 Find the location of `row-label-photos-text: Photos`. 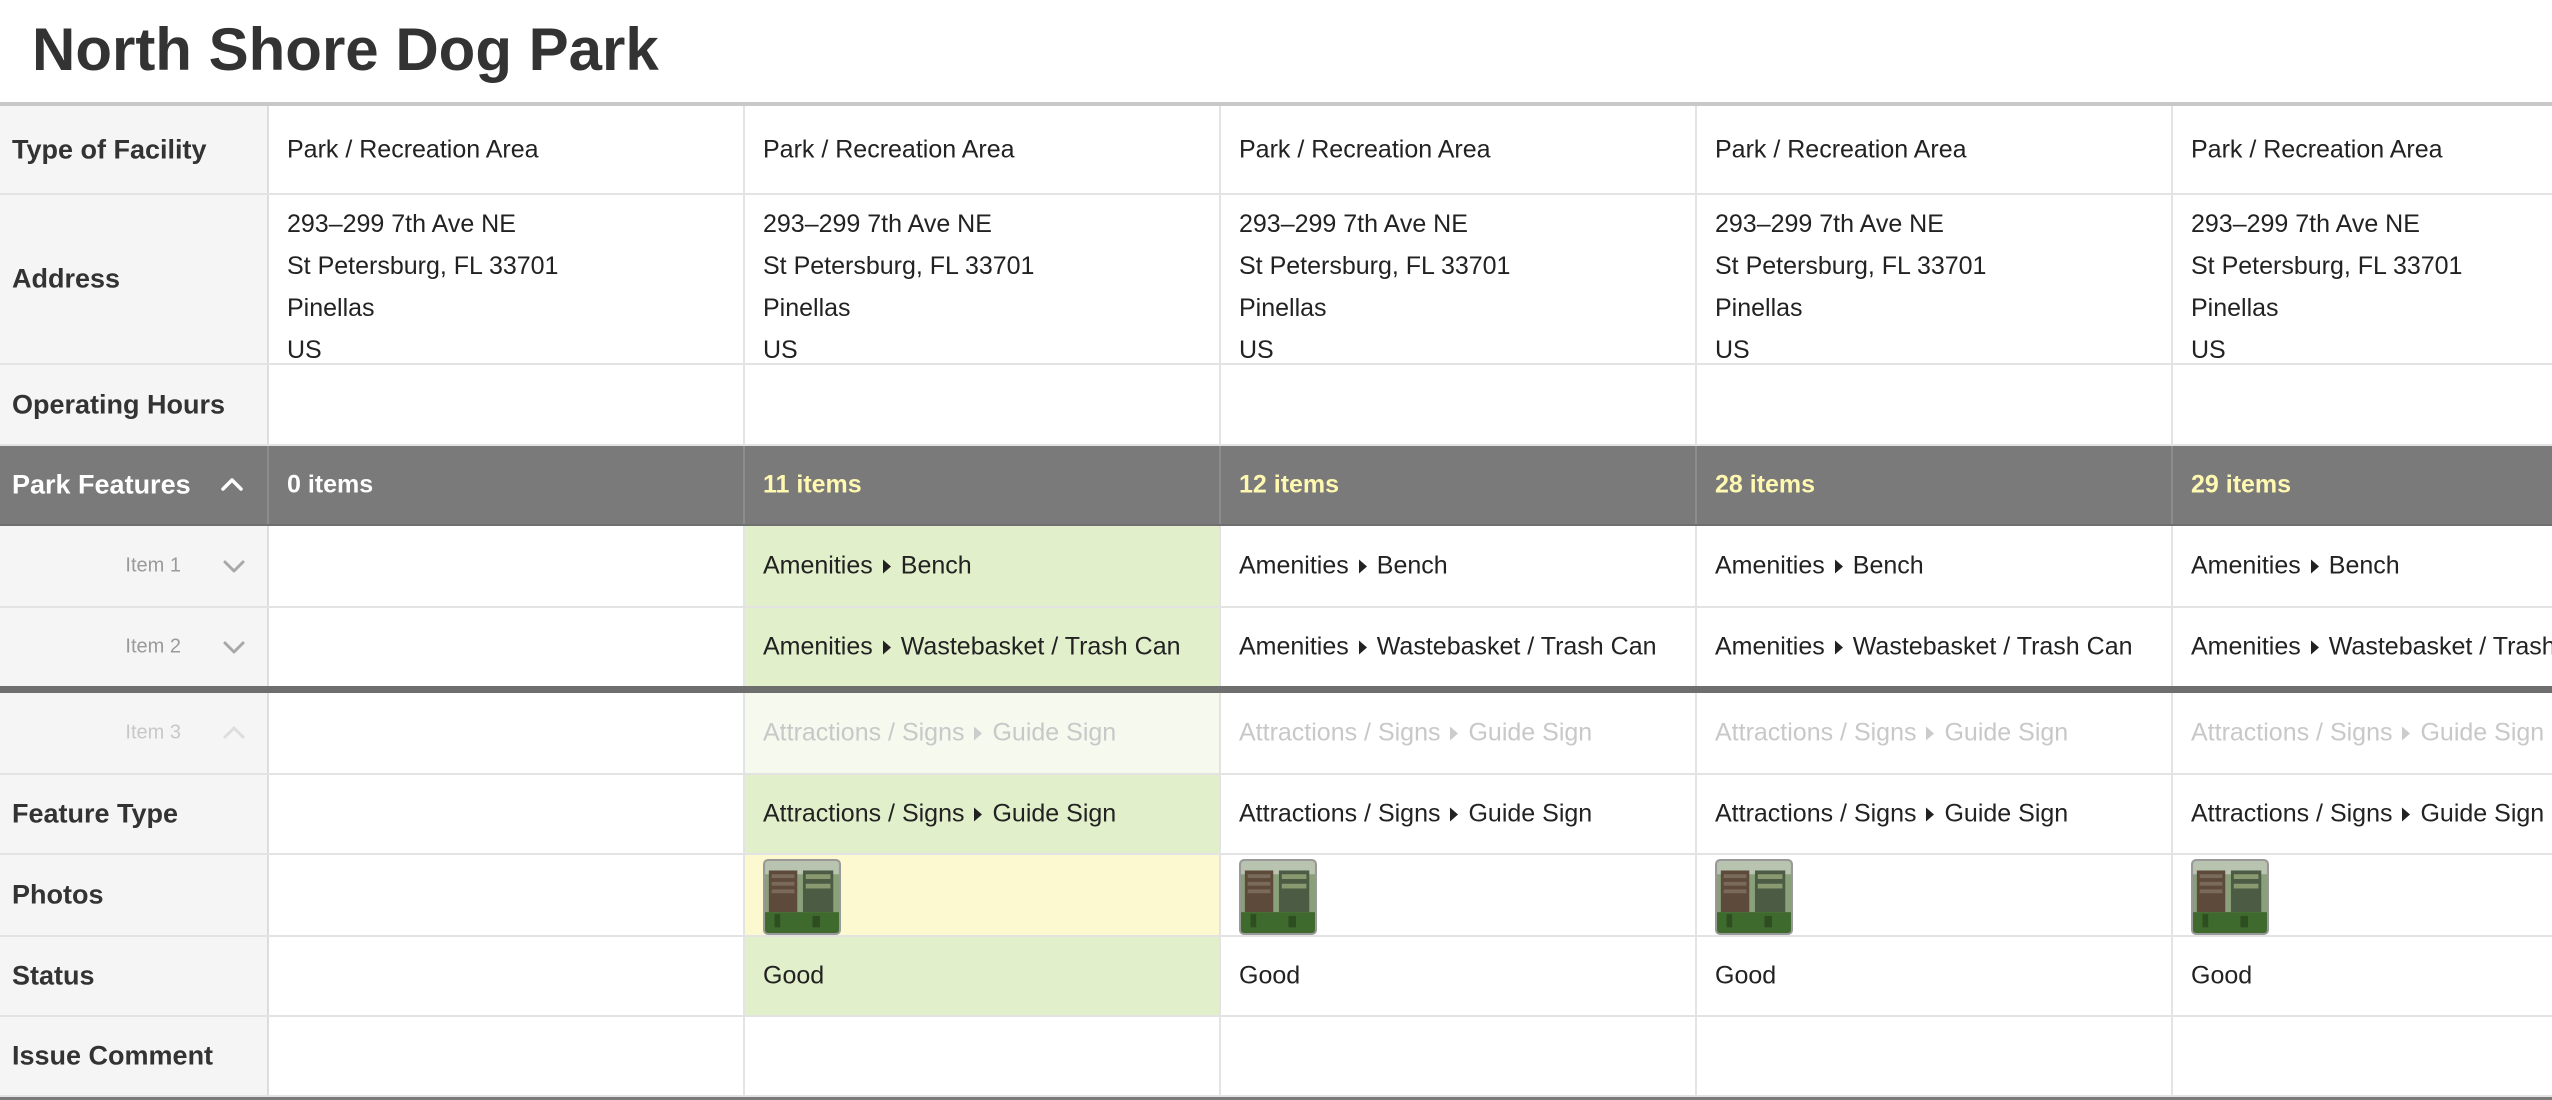

row-label-photos-text: Photos is located at coordinates (58, 894).